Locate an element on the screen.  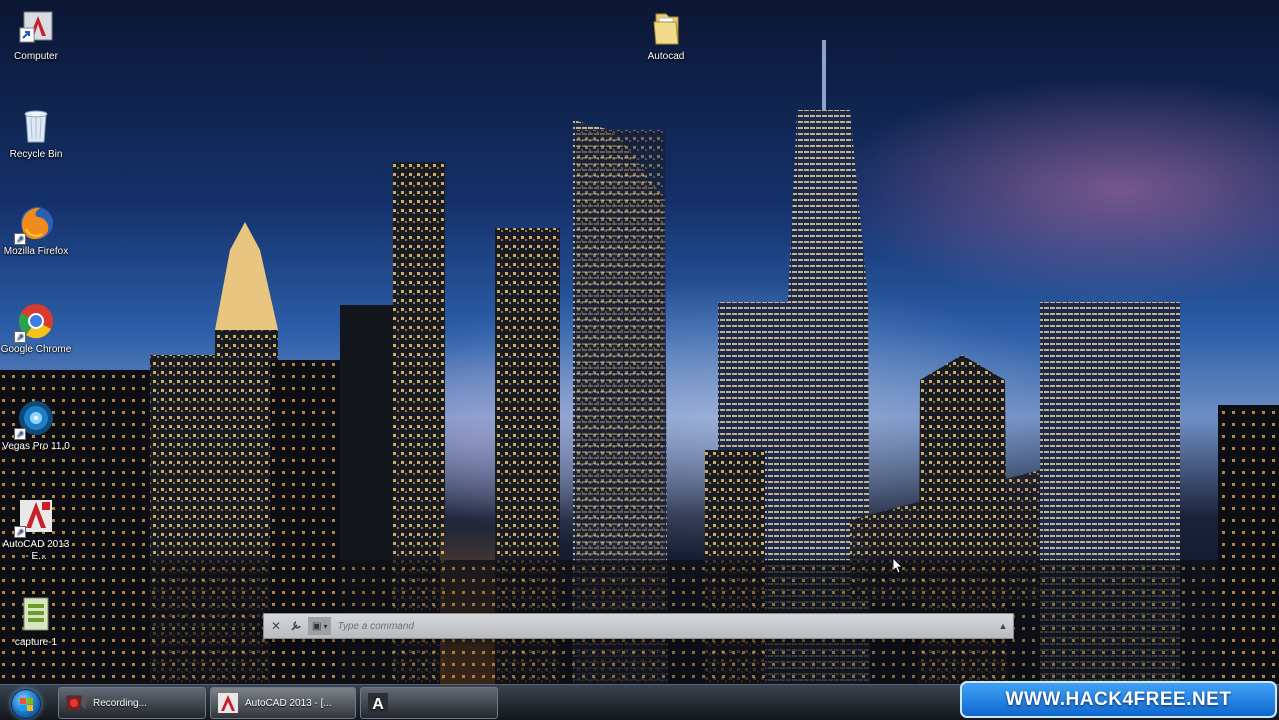
desktop-icon-chrome: ↗ Google Chrome is located at coordinates (36, 328).